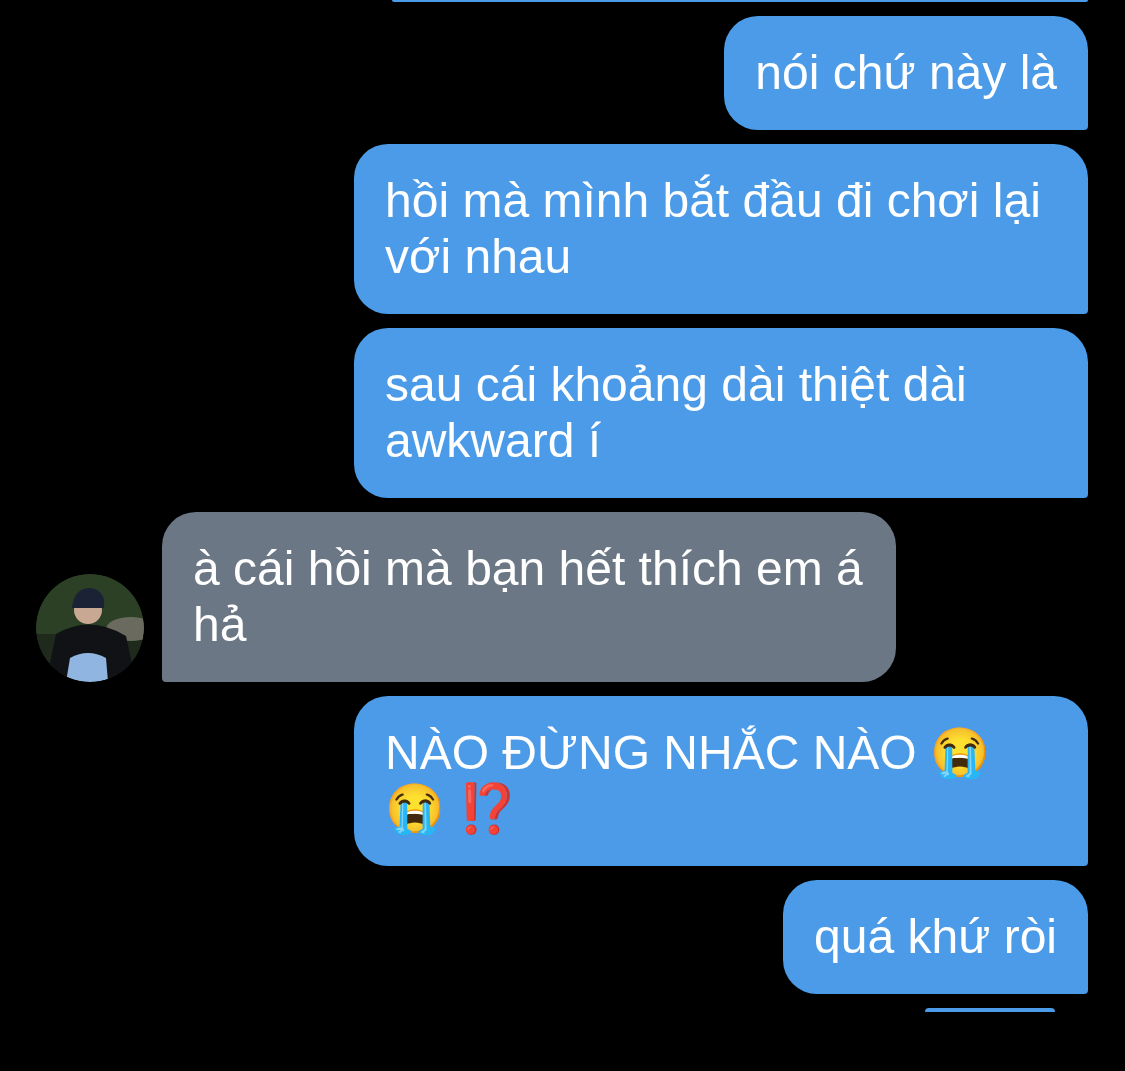 This screenshot has height=1071, width=1125. Describe the element at coordinates (528, 596) in the screenshot. I see `message-text: à cái hồi mà bạn hết thích em á hả` at that location.